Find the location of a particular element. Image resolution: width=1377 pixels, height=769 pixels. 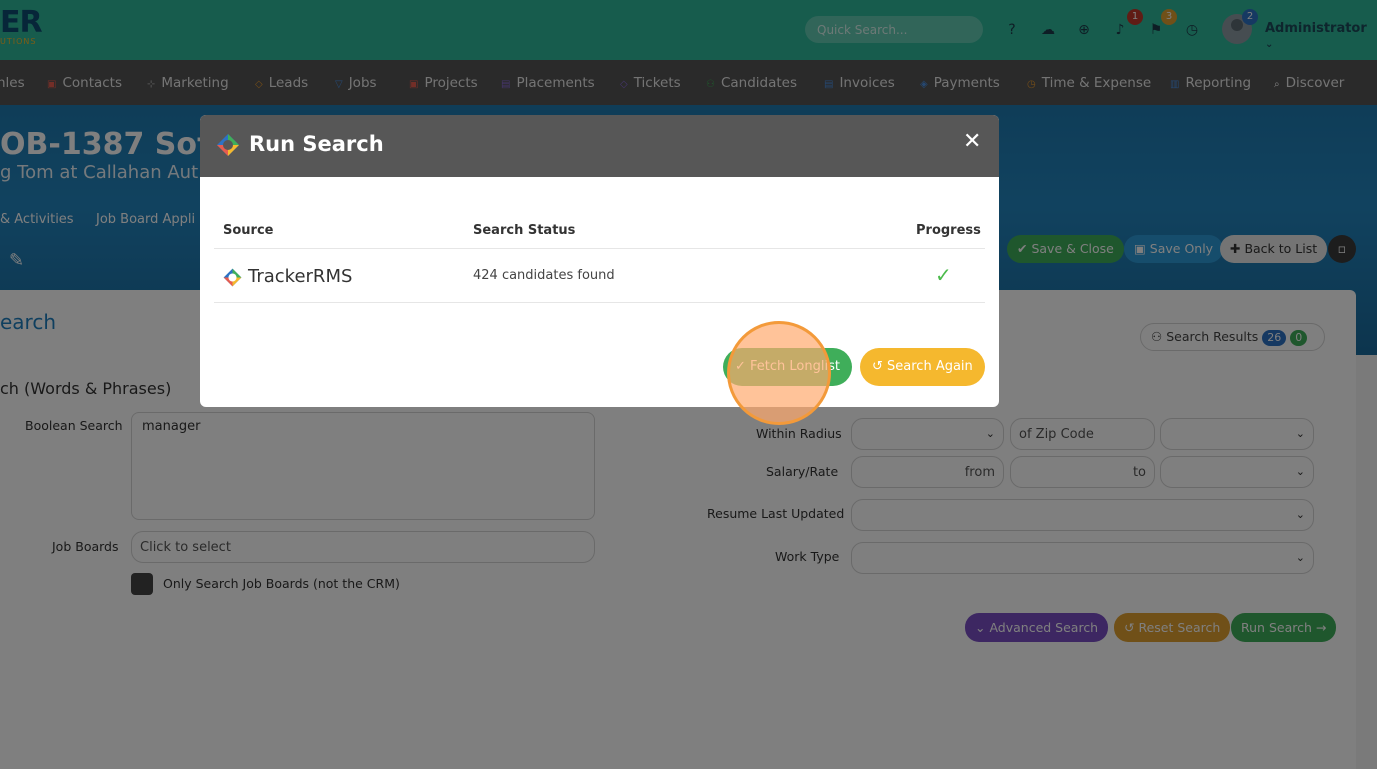

col-source: Source is located at coordinates (248, 230).